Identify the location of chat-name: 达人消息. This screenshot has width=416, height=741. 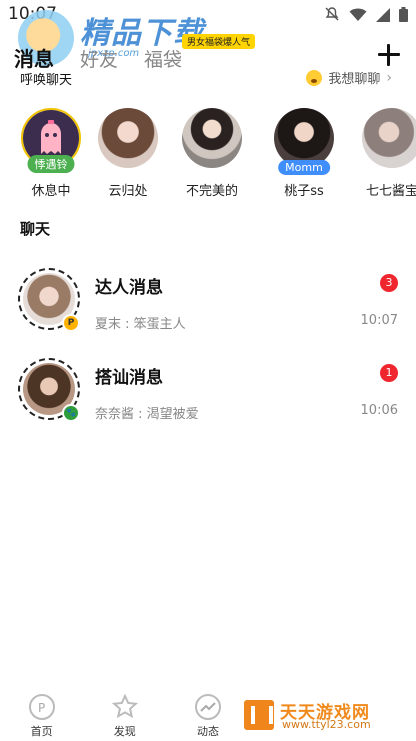
(129, 288).